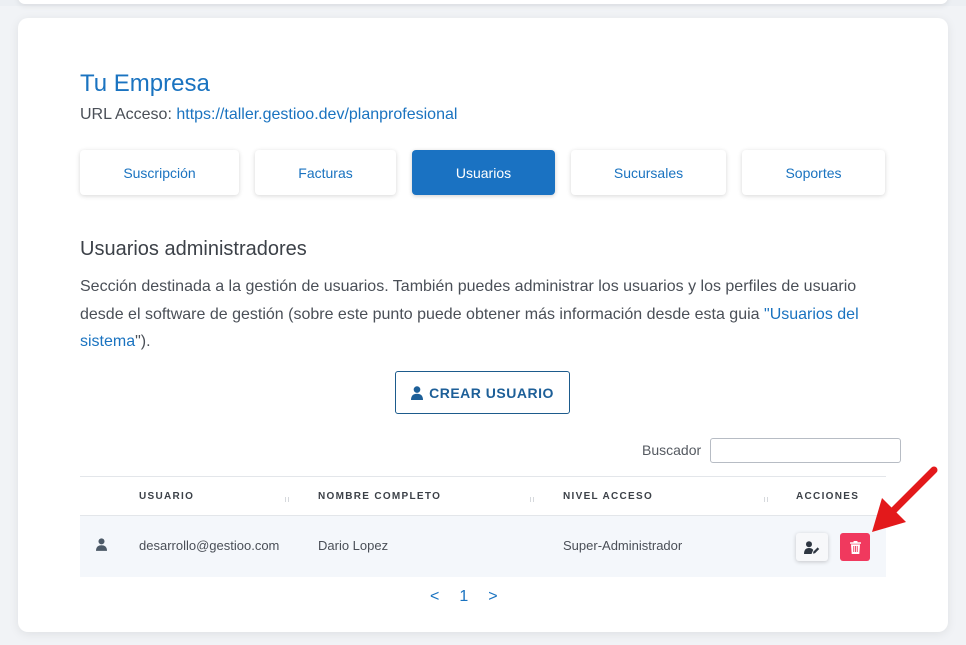  I want to click on header-acciones: ACCIONES, so click(828, 496).